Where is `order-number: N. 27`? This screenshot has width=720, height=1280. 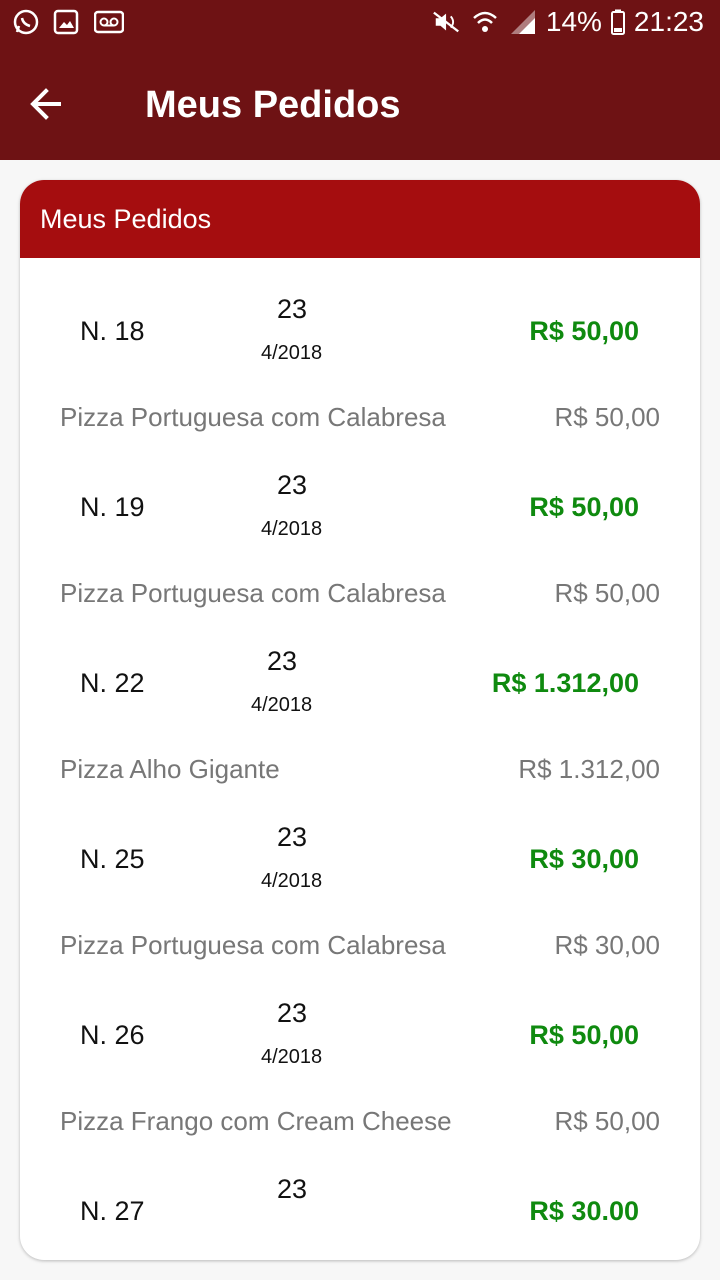
order-number: N. 27 is located at coordinates (112, 1211).